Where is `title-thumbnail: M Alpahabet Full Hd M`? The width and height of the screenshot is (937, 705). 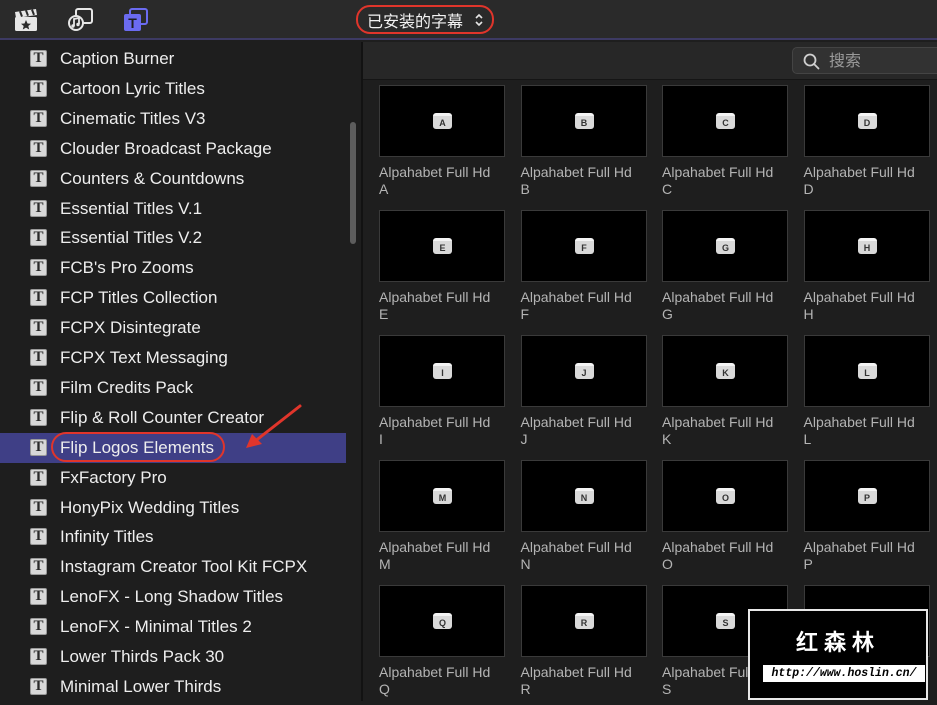 title-thumbnail: M Alpahabet Full Hd M is located at coordinates (442, 520).